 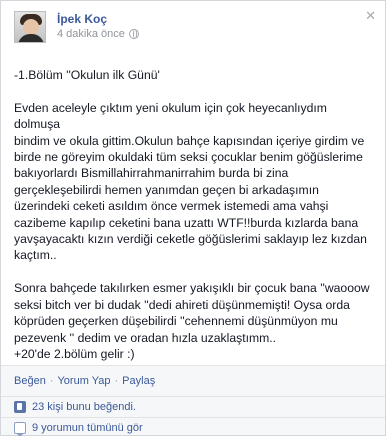 I want to click on like-button: Beğen, so click(x=30, y=381).